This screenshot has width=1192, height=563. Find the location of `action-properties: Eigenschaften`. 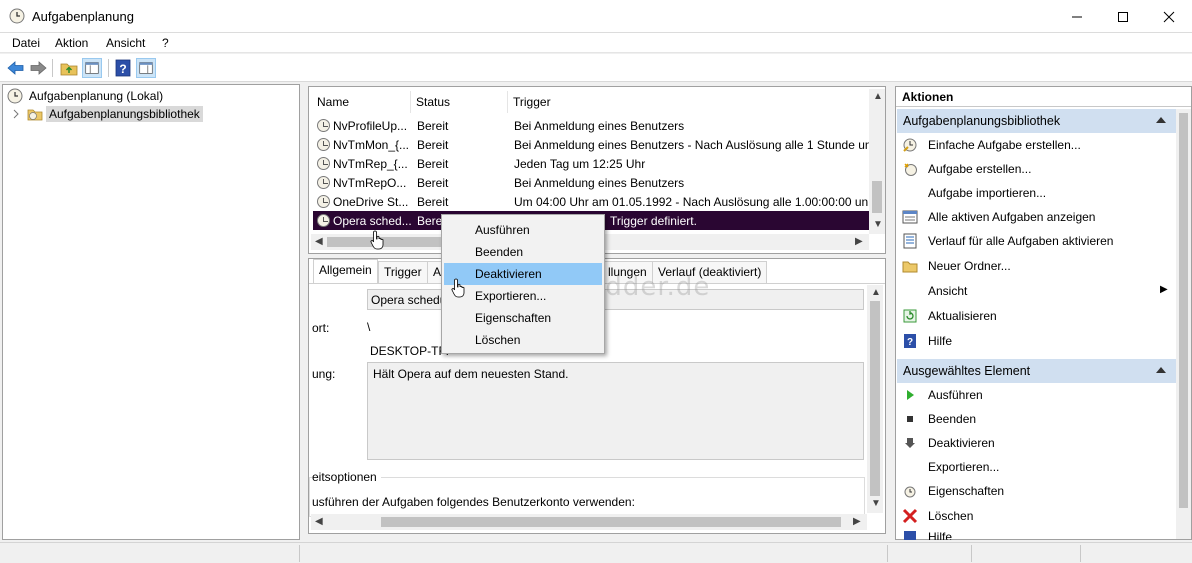

action-properties: Eigenschaften is located at coordinates (1037, 491).